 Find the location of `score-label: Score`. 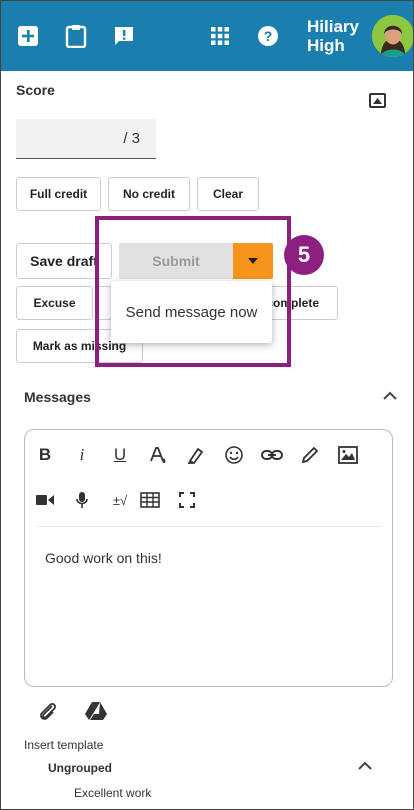

score-label: Score is located at coordinates (35, 90).